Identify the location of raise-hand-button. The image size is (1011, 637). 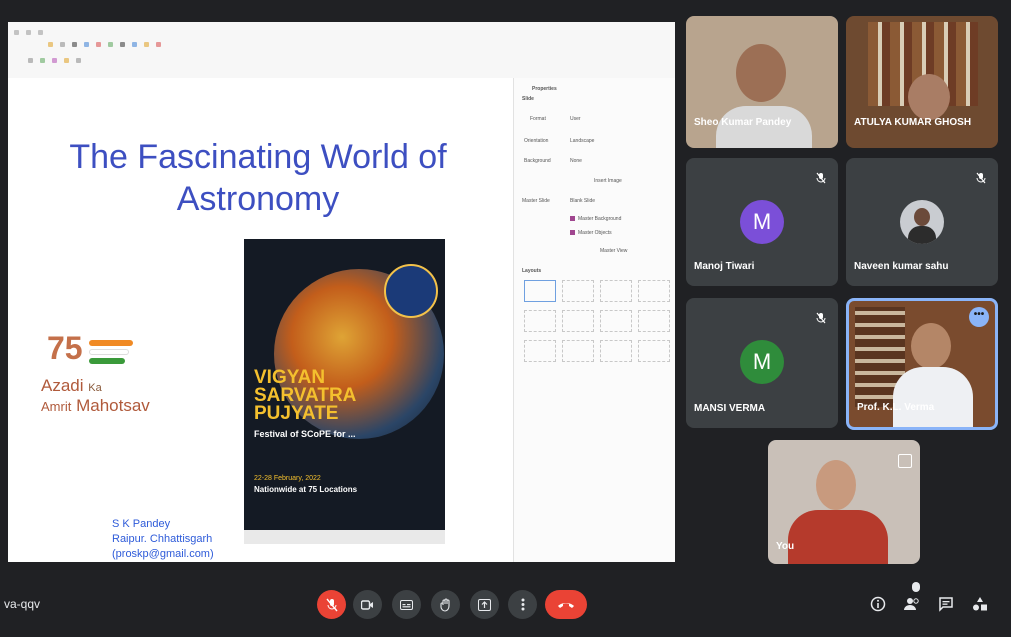
(445, 604).